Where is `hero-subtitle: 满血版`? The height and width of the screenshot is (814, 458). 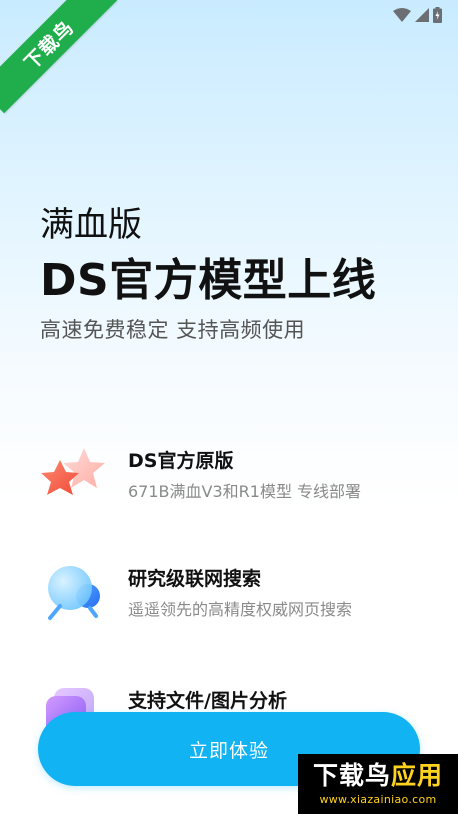 hero-subtitle: 满血版 is located at coordinates (91, 225).